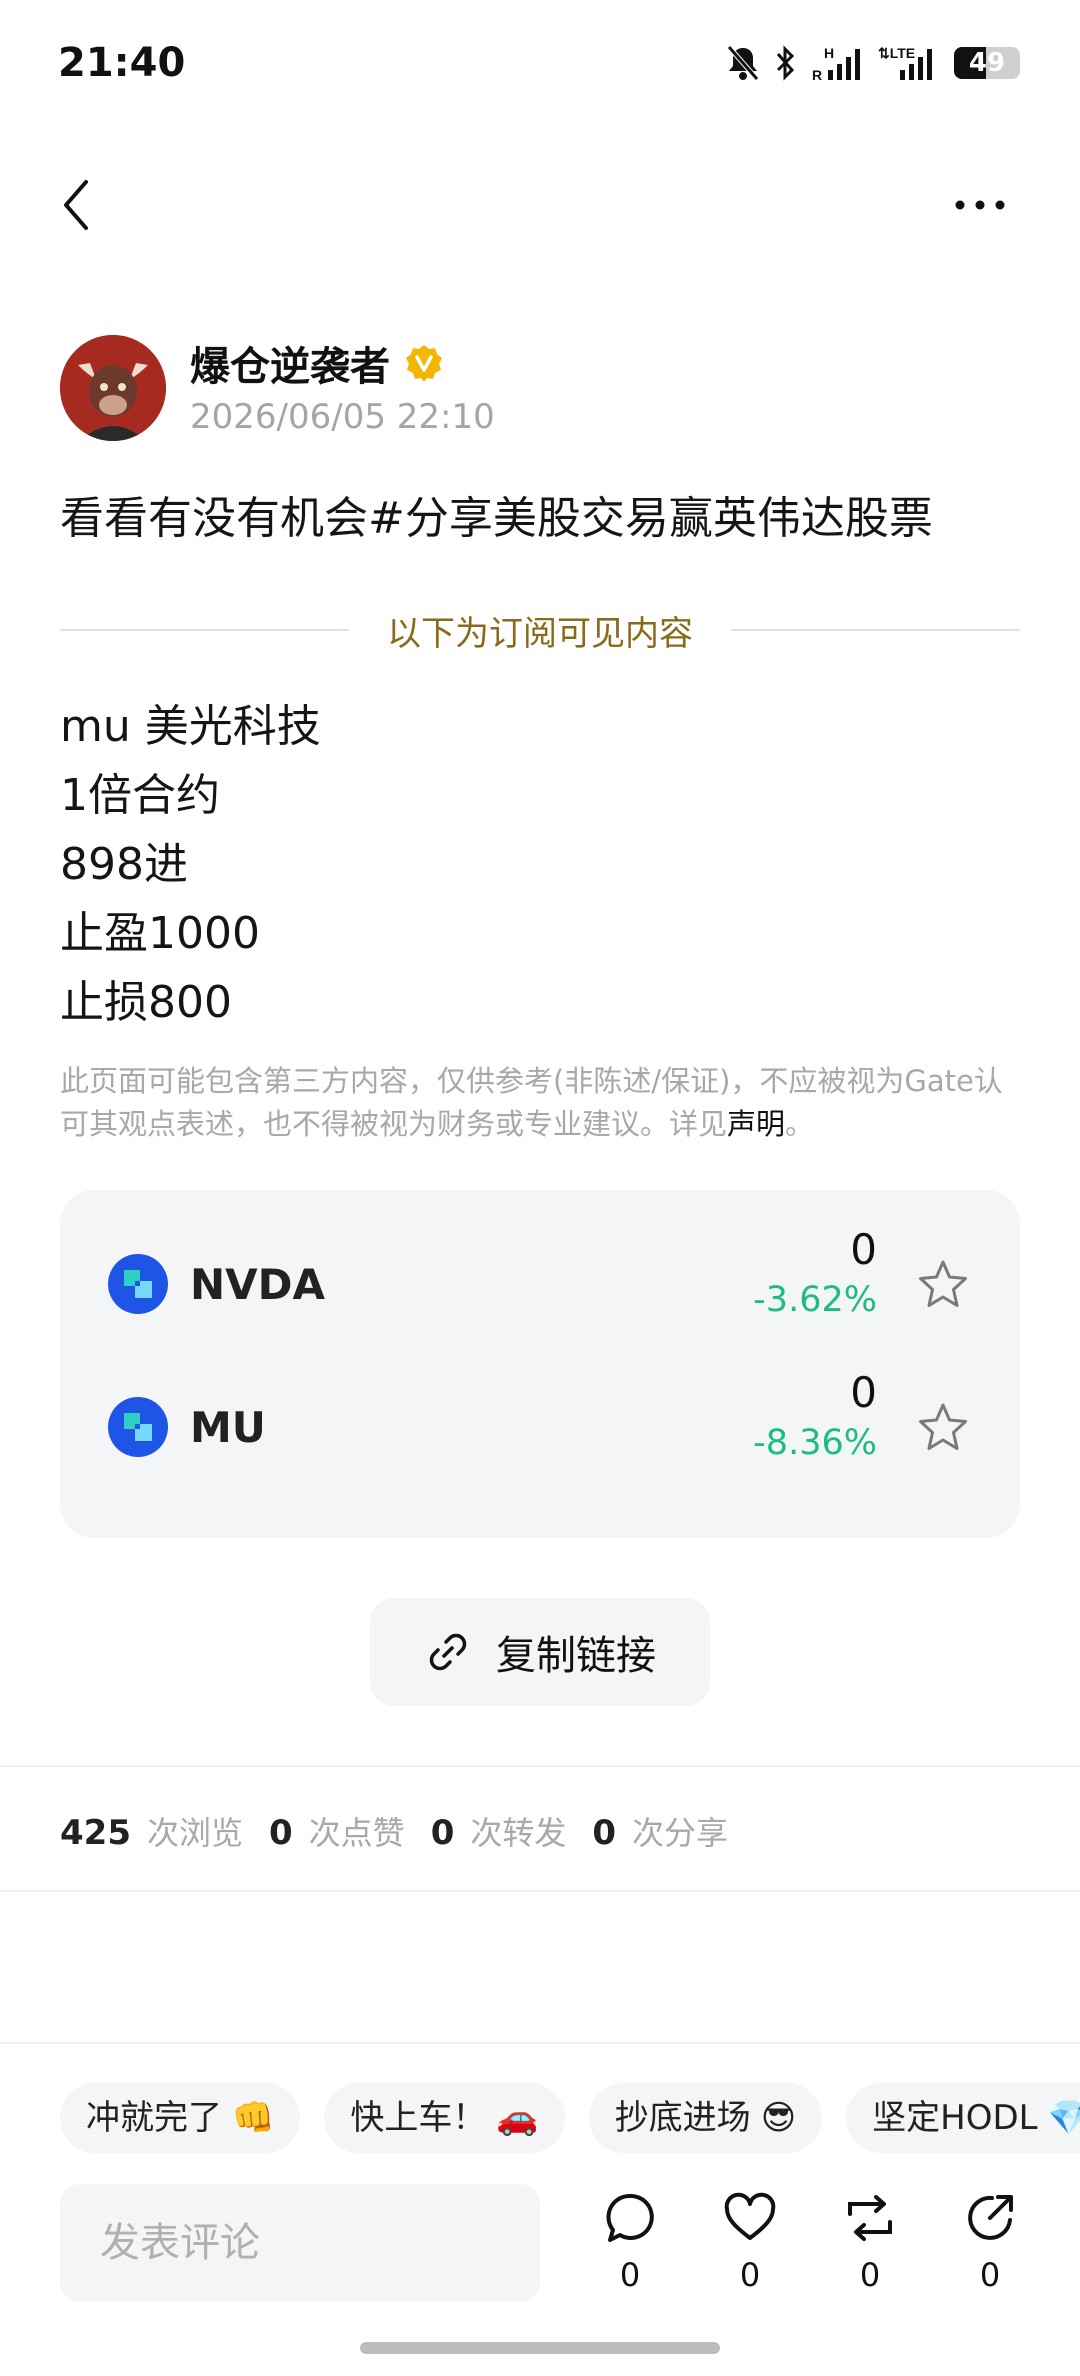  I want to click on home-indicator, so click(540, 2348).